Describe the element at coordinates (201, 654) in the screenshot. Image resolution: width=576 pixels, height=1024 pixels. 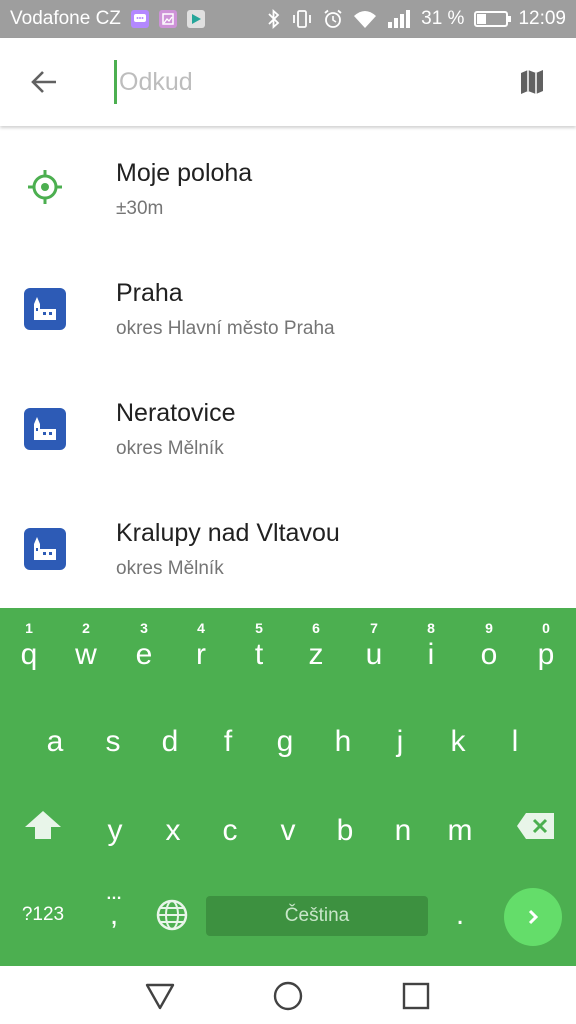
I see `key-label: r` at that location.